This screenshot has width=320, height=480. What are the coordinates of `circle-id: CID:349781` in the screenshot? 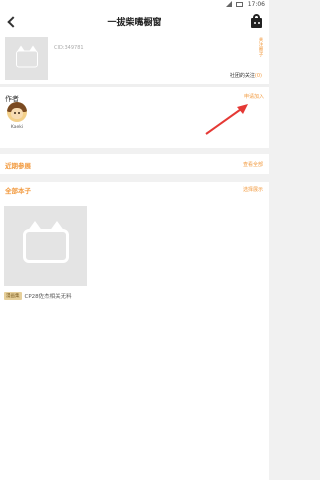 It's located at (69, 48).